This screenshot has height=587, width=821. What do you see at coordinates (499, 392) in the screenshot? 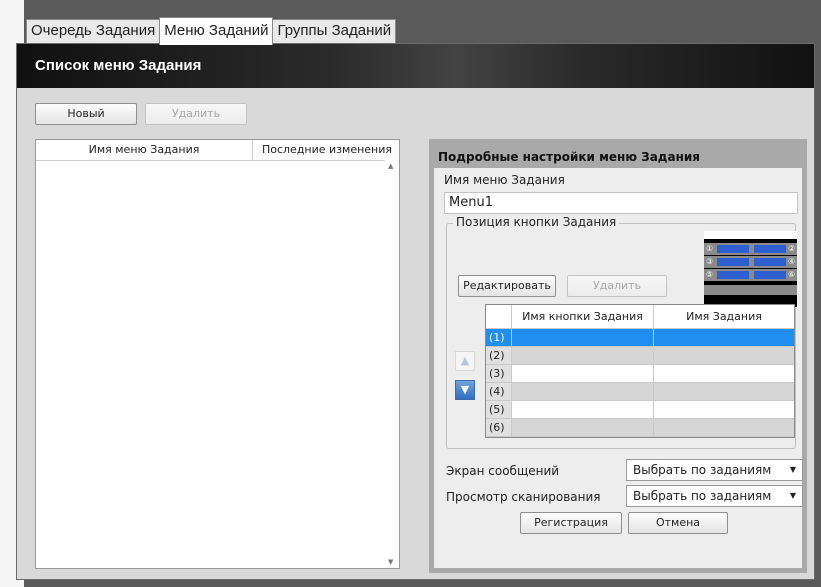
I see `row-number: (4)` at bounding box center [499, 392].